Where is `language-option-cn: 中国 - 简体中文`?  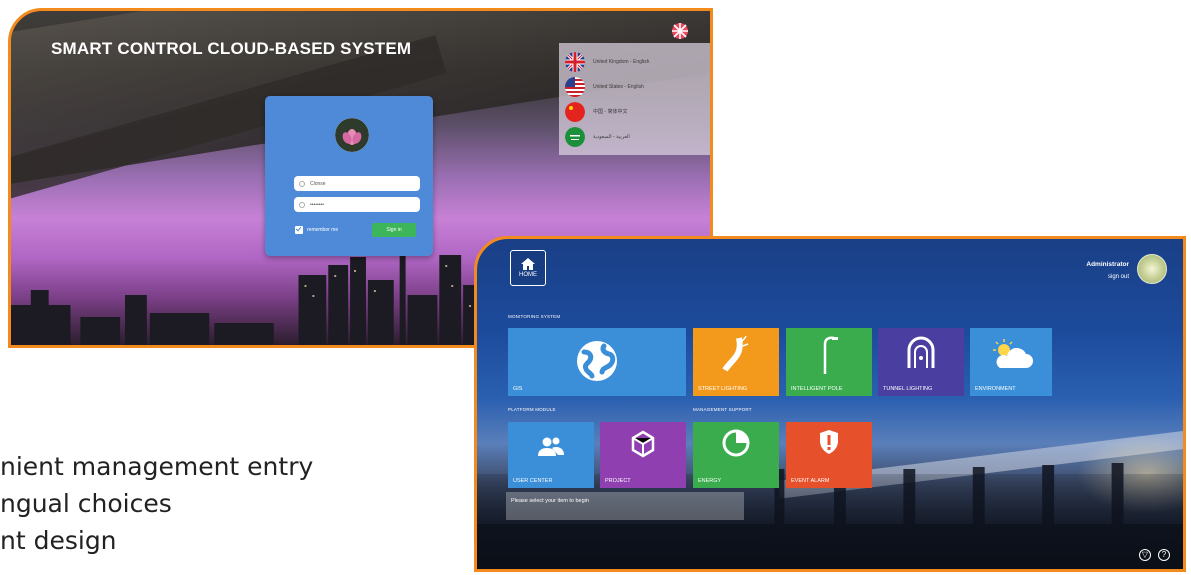
language-option-cn: 中国 - 简体中文 is located at coordinates (637, 111).